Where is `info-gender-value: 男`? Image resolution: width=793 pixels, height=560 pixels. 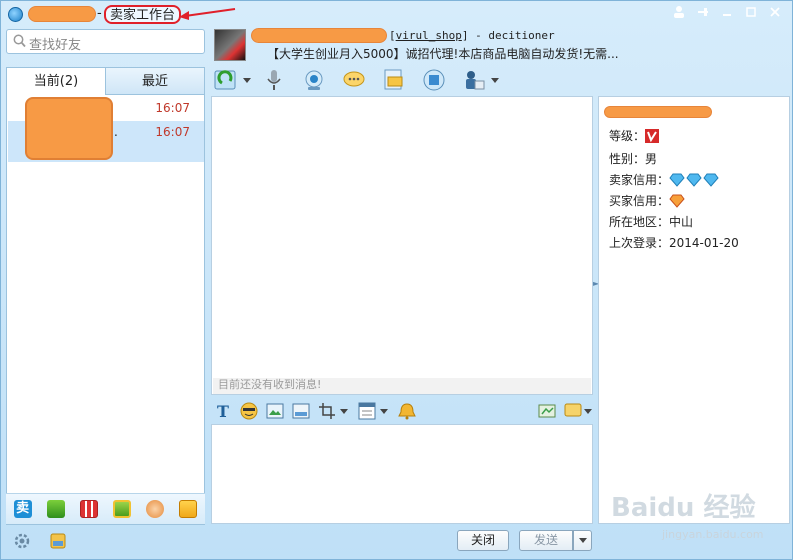
info-gender-value: 男 is located at coordinates (651, 159).